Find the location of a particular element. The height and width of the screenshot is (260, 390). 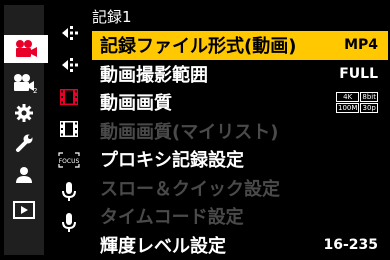

quality-rate: 100M is located at coordinates (348, 107).